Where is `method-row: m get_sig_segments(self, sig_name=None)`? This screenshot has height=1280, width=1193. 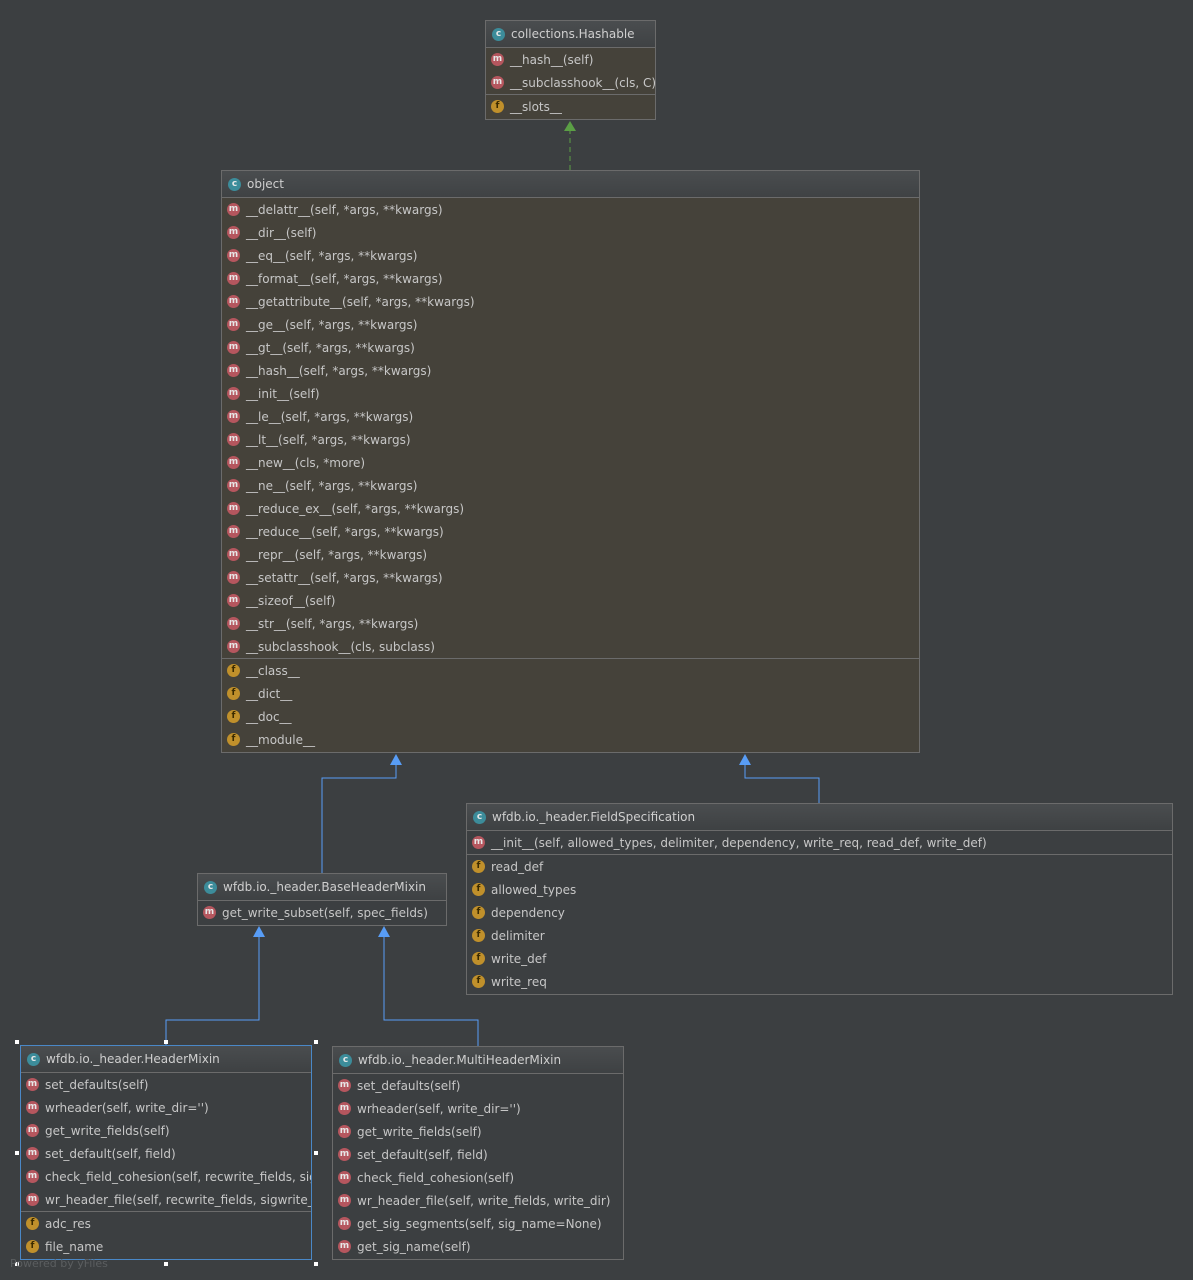 method-row: m get_sig_segments(self, sig_name=None) is located at coordinates (478, 1223).